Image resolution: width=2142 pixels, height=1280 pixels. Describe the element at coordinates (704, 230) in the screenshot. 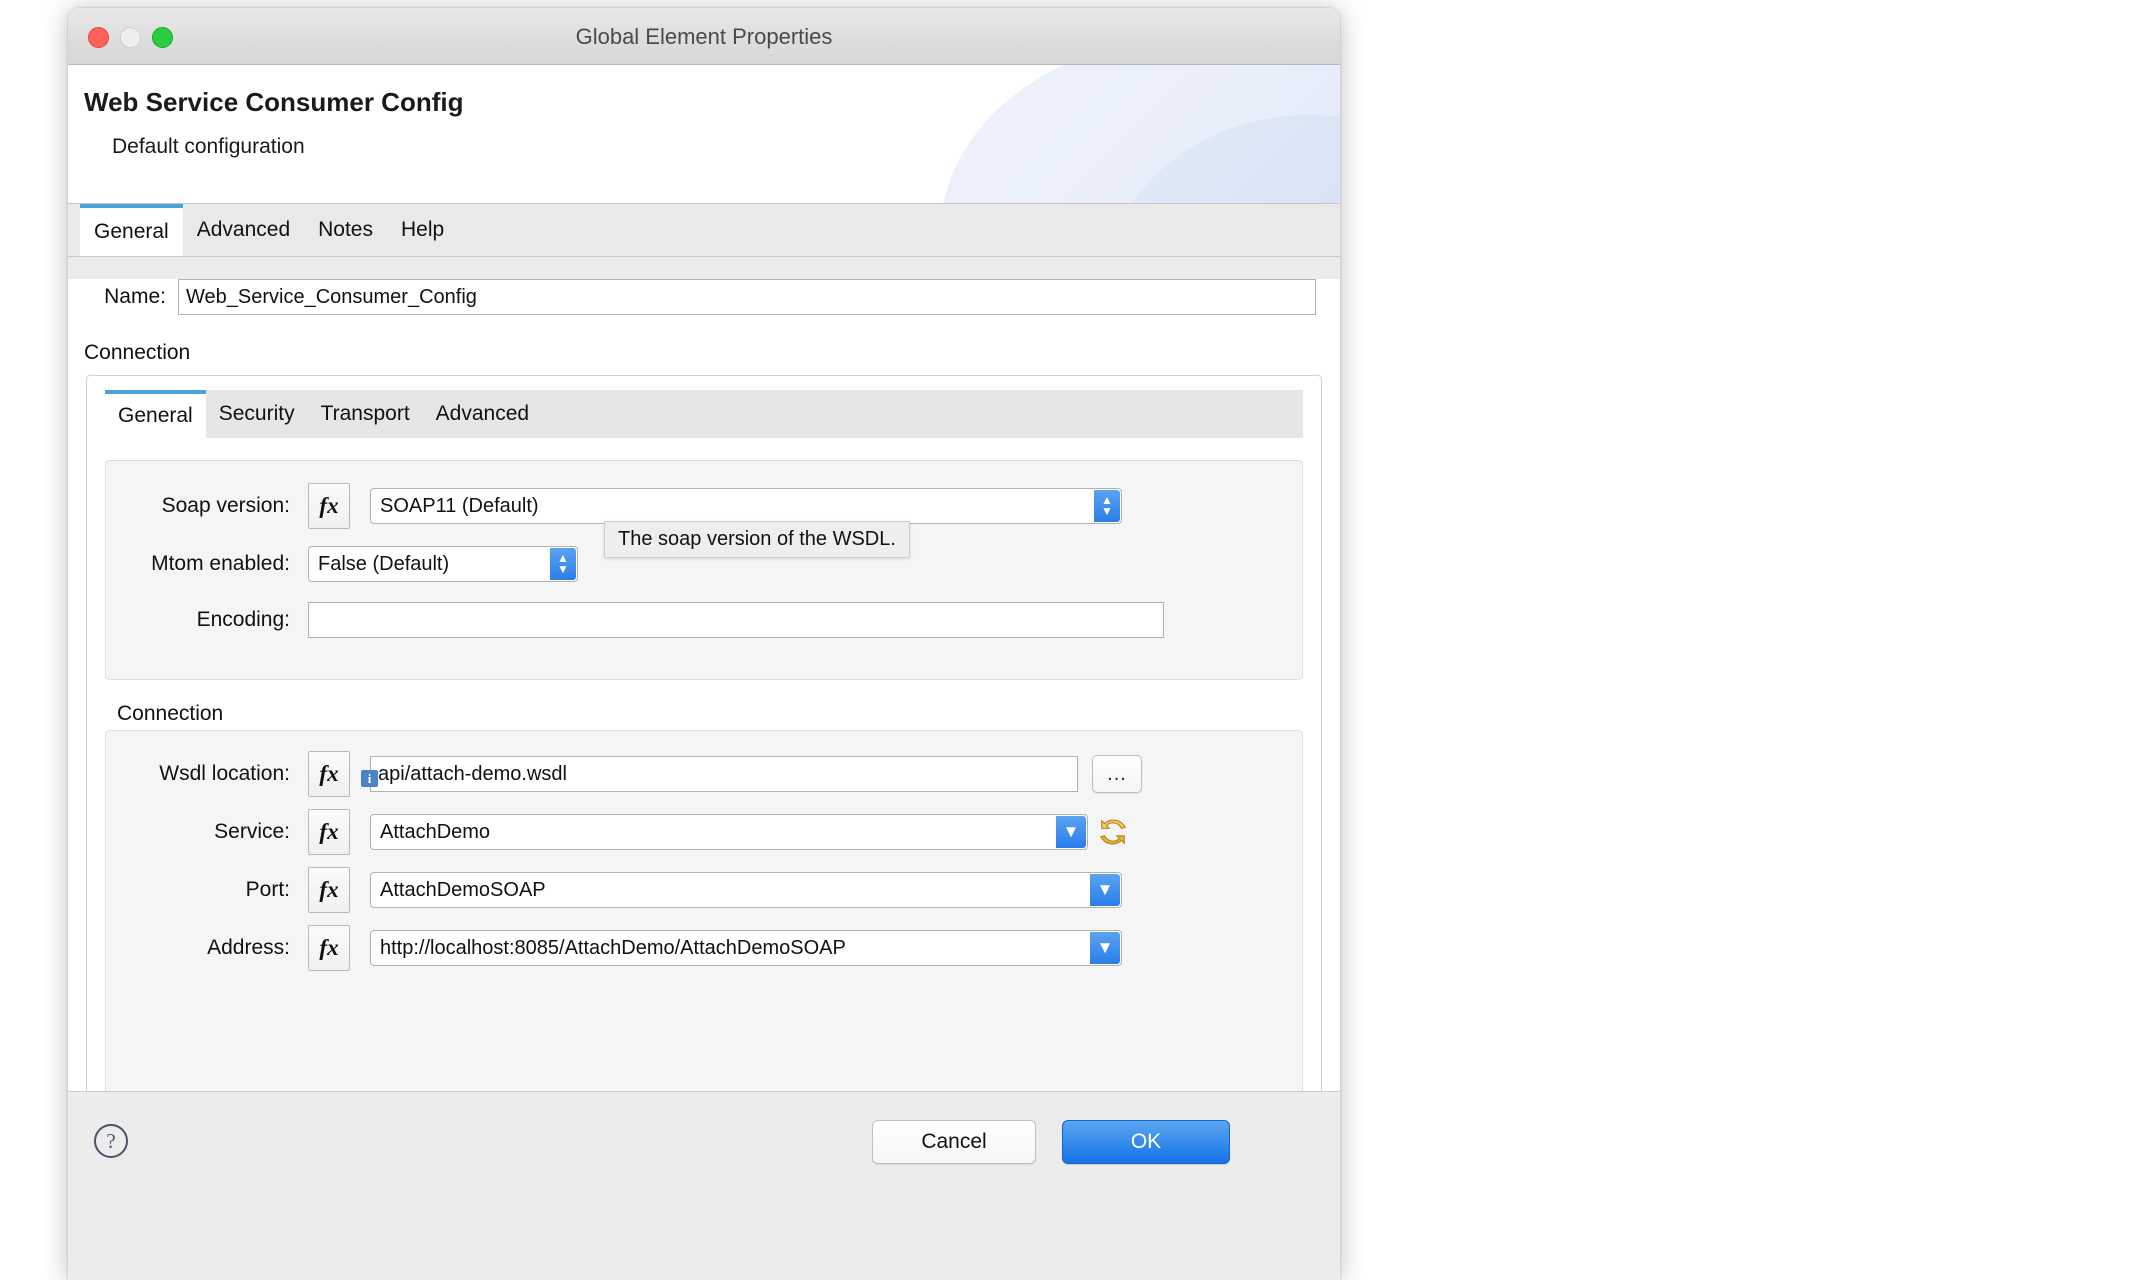

I see `outer-tab-bar: General Advanced Notes Help` at that location.